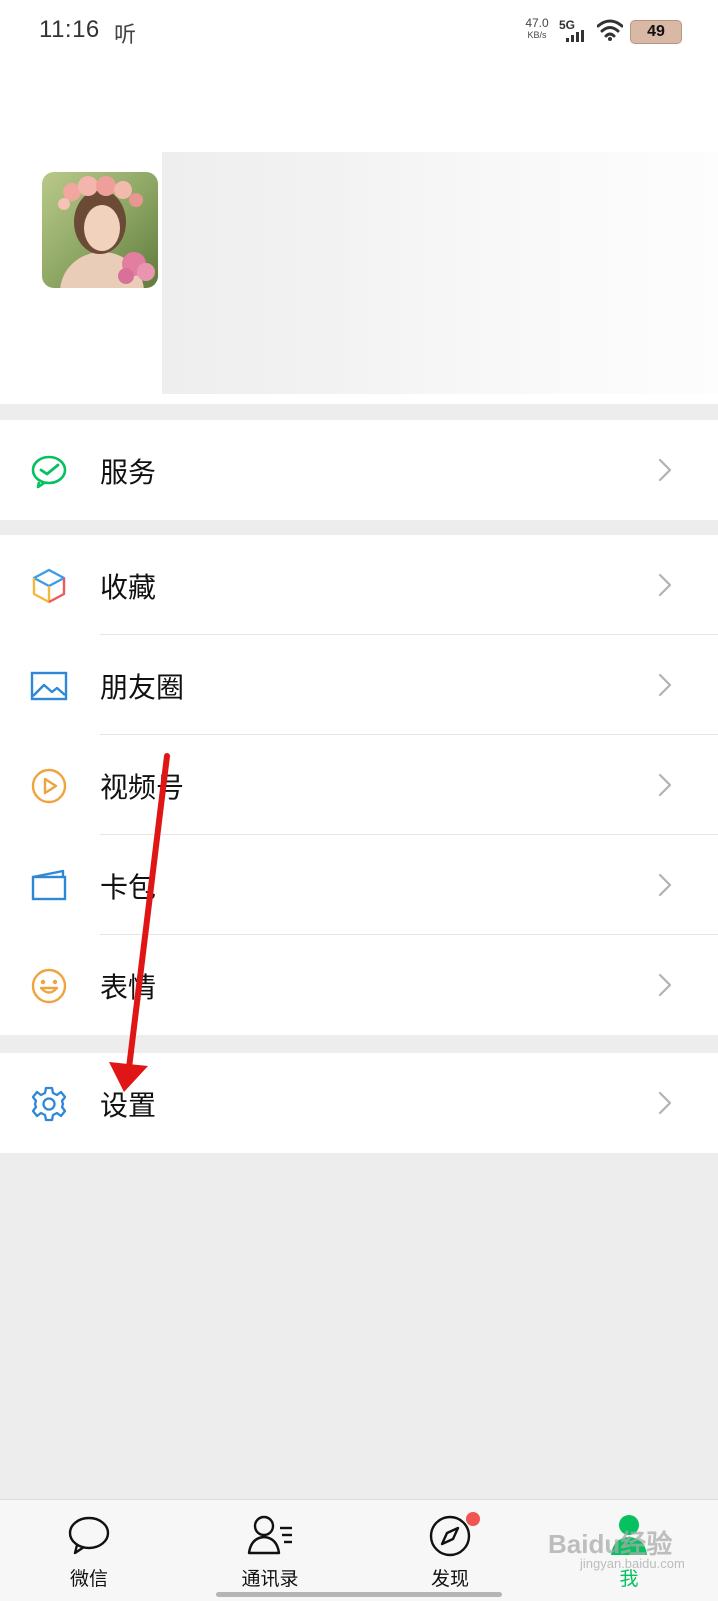 Image resolution: width=718 pixels, height=1601 pixels. What do you see at coordinates (142, 787) in the screenshot?
I see `menu-label-channels: 视频号` at bounding box center [142, 787].